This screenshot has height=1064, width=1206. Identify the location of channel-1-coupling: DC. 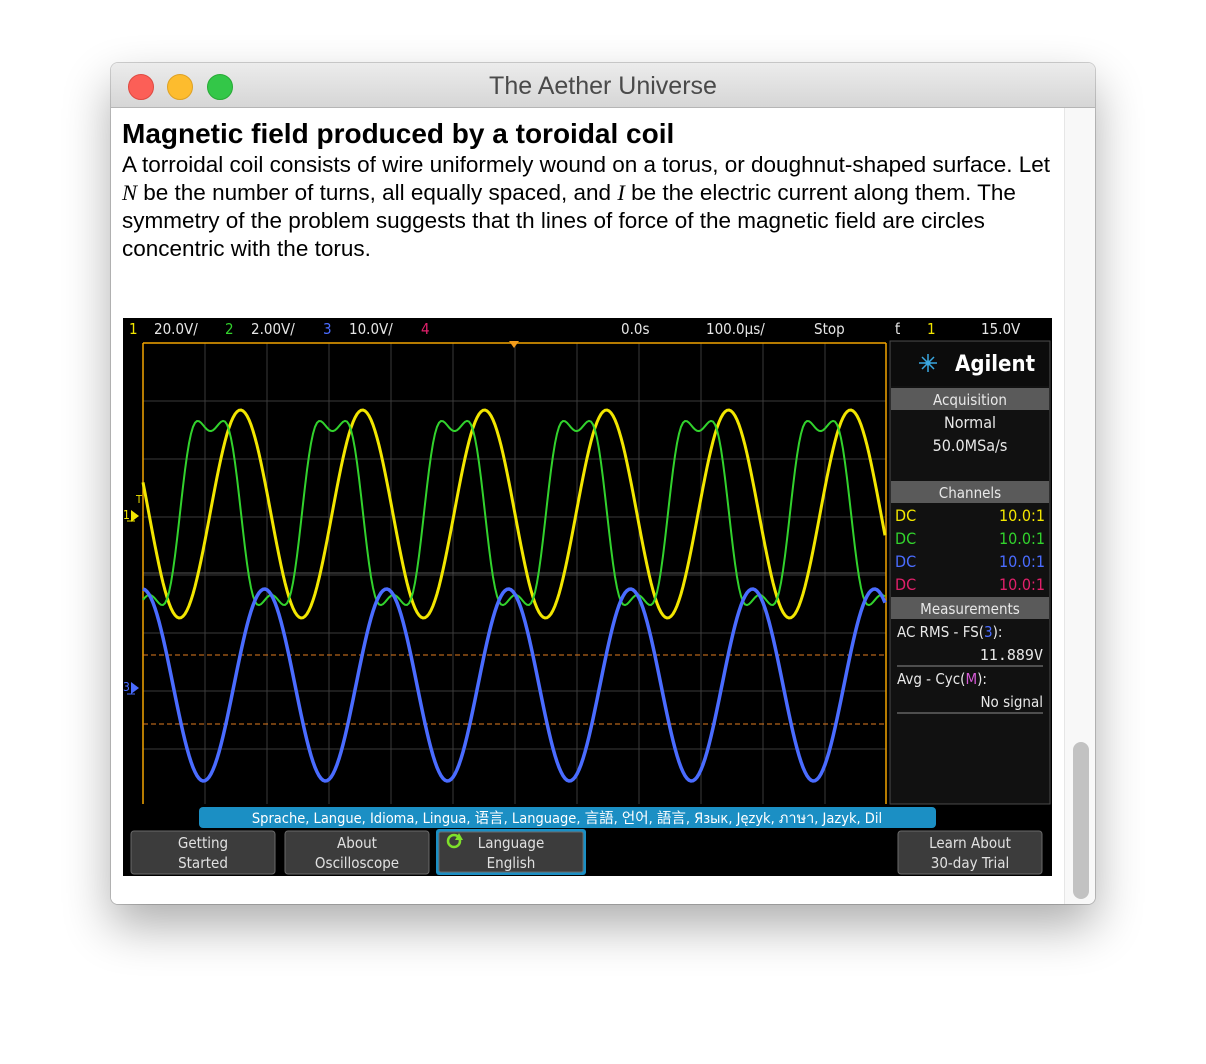
(905, 515).